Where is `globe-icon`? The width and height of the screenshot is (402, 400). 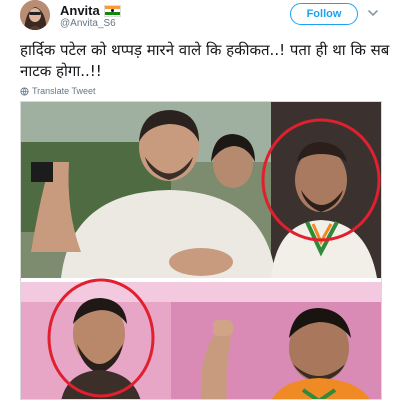 globe-icon is located at coordinates (24, 91).